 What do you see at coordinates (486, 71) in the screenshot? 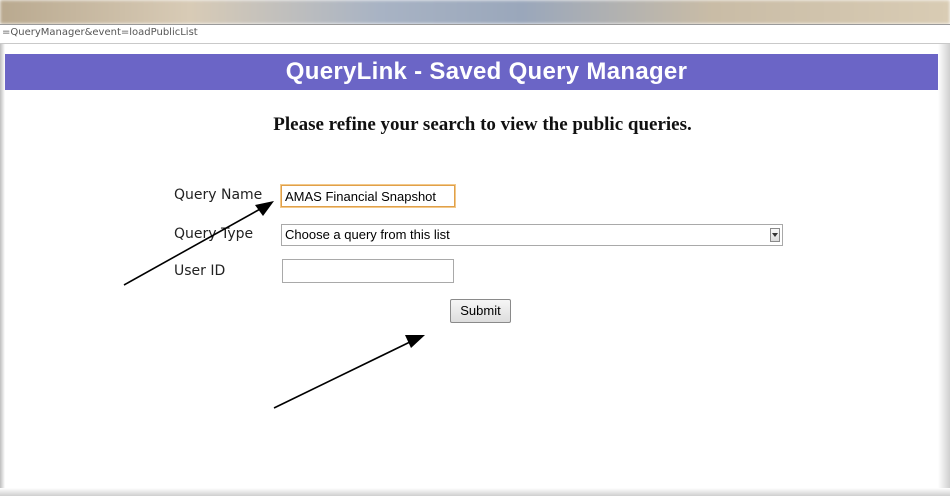
I see `page-title: QueryLink - Saved Query Manager` at bounding box center [486, 71].